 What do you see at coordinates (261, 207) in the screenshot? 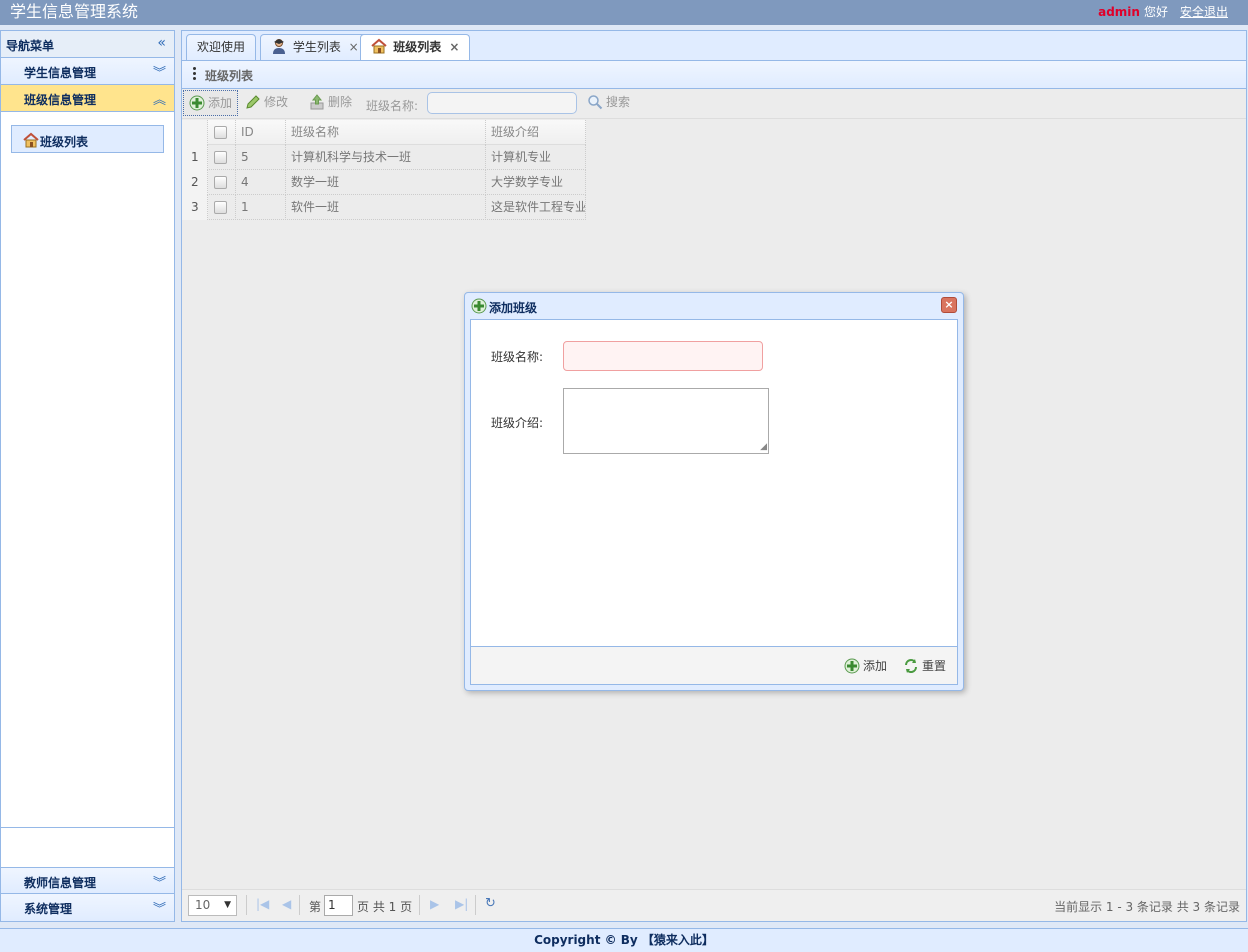
I see `cell-id: 1` at bounding box center [261, 207].